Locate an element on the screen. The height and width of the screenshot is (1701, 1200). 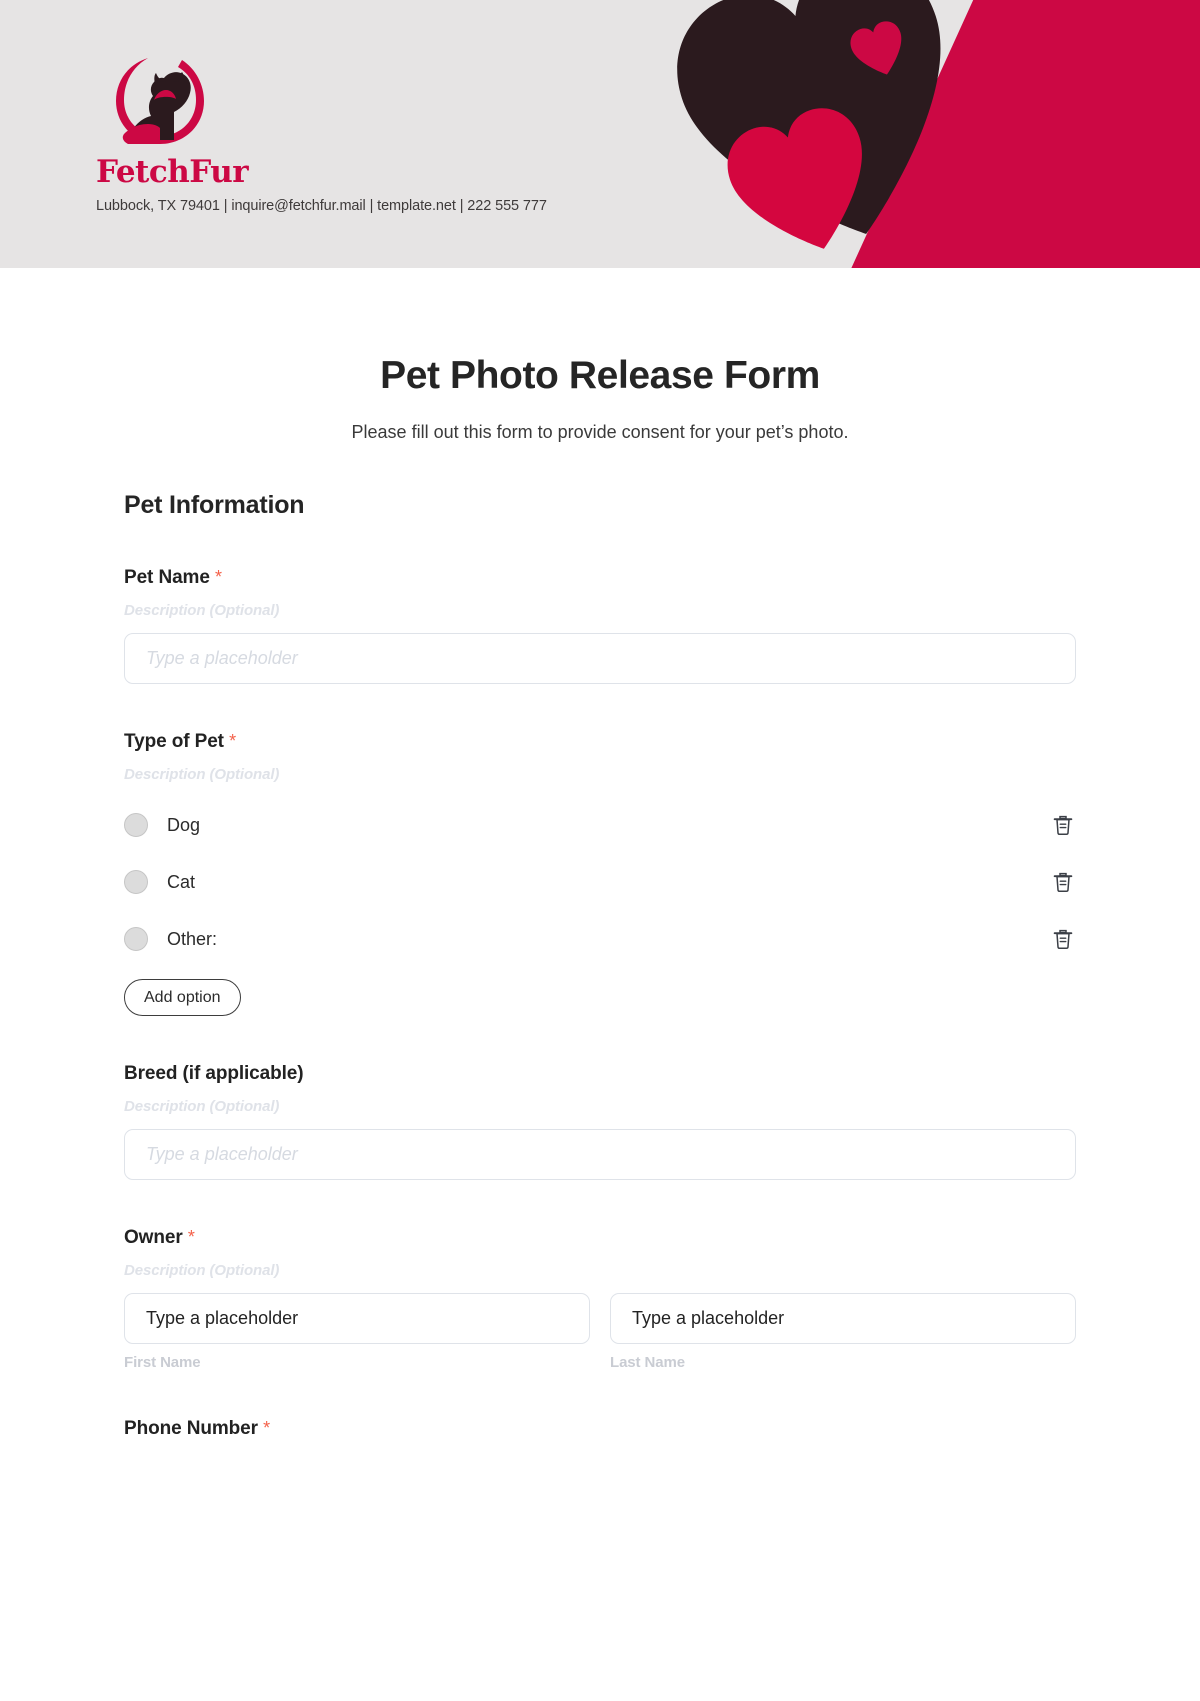
section-heading-pet-information: Pet Information is located at coordinates (214, 505).